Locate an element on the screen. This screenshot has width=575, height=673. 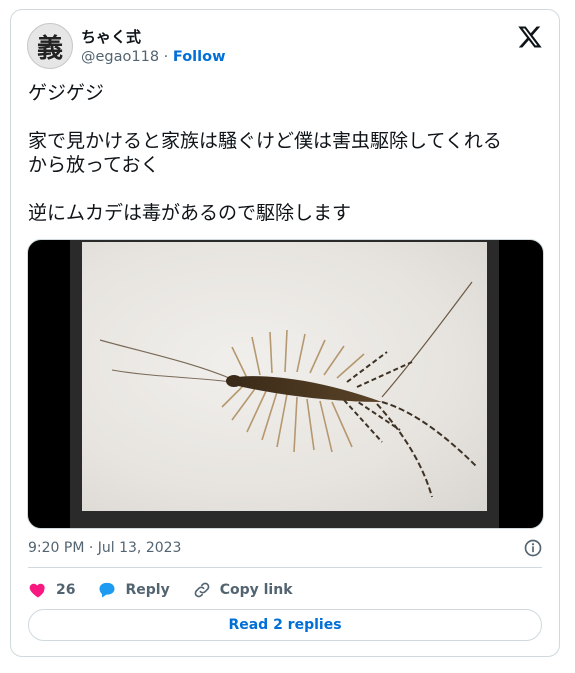
reply-button: Reply is located at coordinates (133, 590).